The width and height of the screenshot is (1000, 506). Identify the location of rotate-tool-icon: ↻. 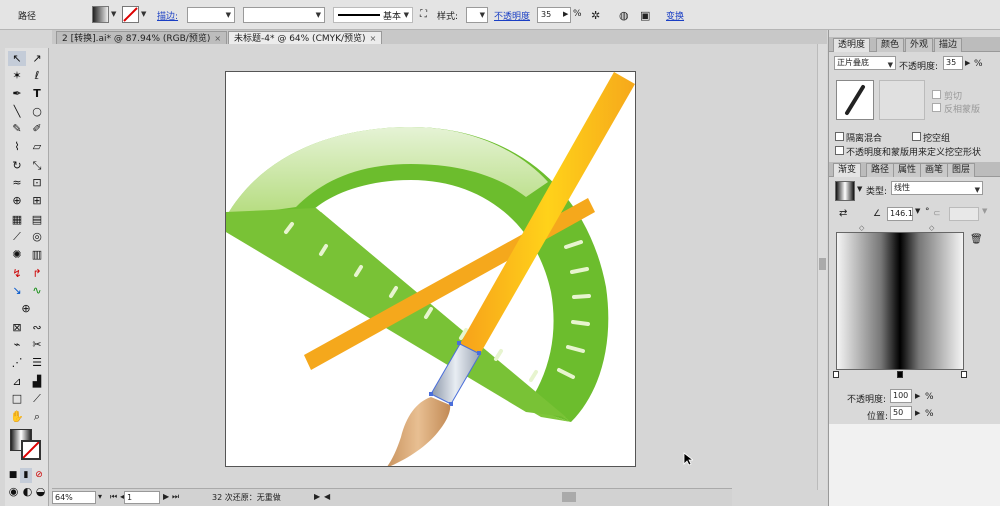
(17, 165).